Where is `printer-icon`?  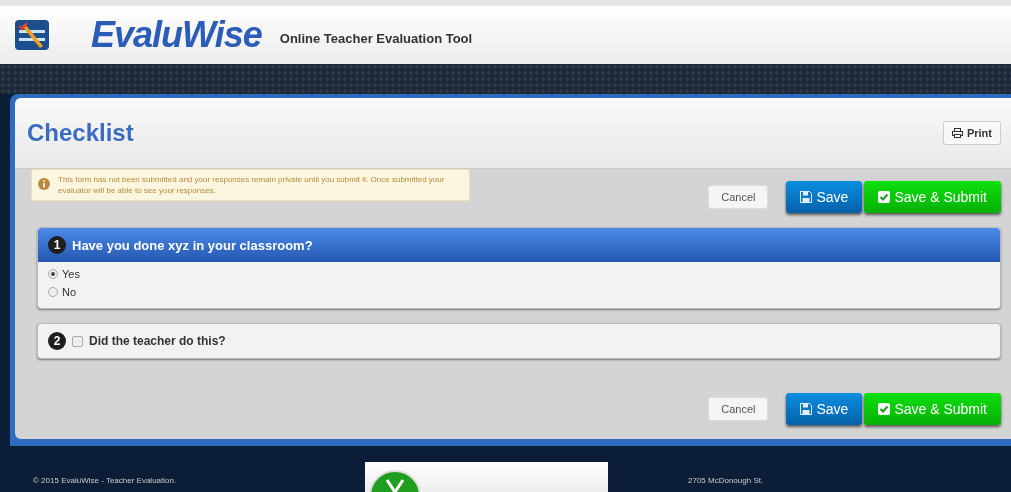
printer-icon is located at coordinates (957, 133).